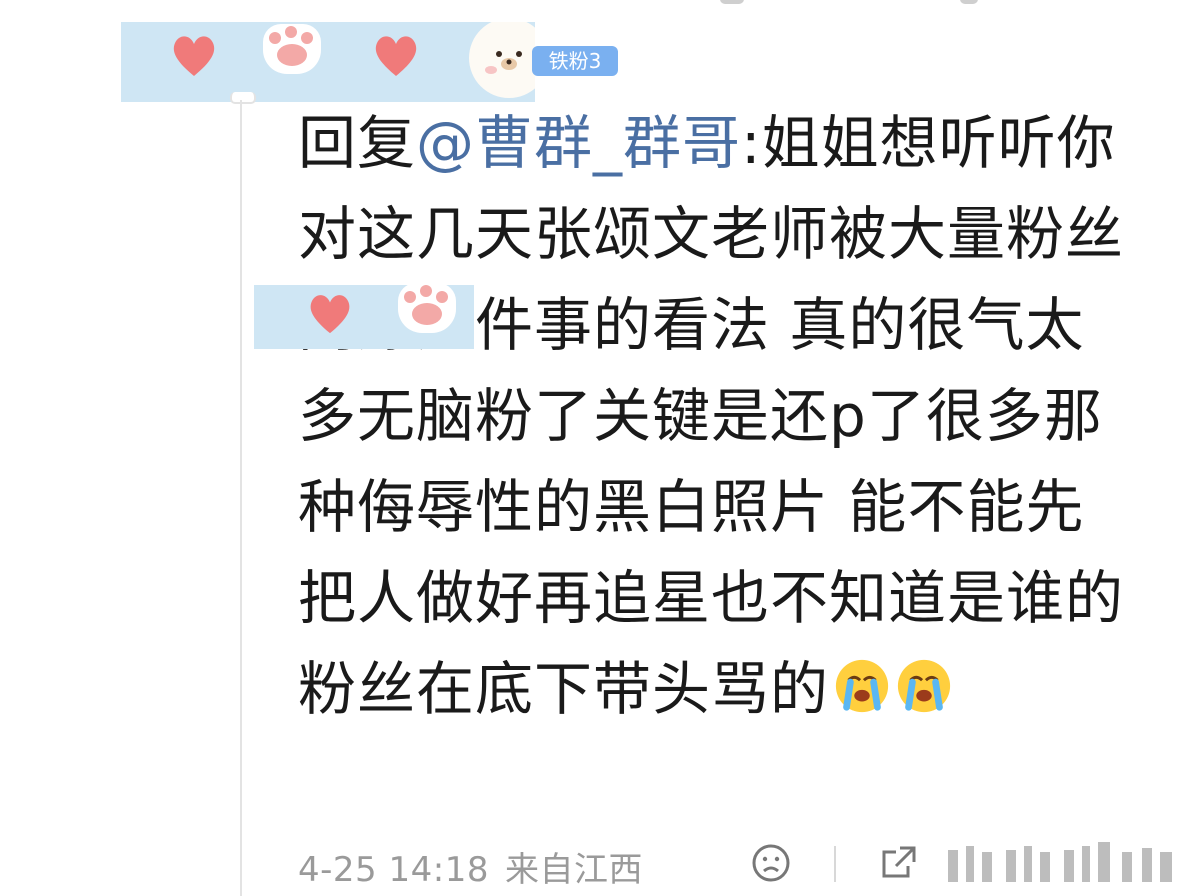 The height and width of the screenshot is (896, 1179). What do you see at coordinates (502, 60) in the screenshot?
I see `bear-sticker-icon` at bounding box center [502, 60].